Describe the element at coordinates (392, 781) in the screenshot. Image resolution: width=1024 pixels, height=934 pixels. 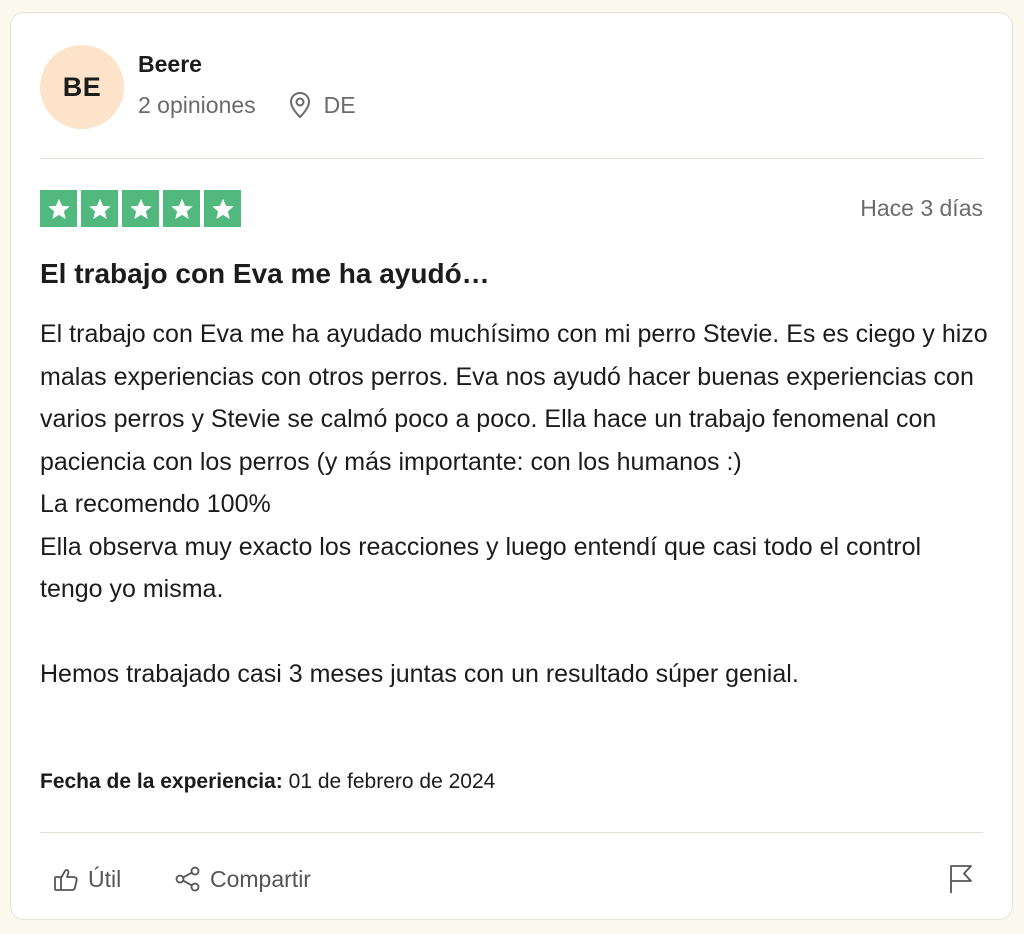
I see `experience-value: 01 de febrero de 2024` at that location.